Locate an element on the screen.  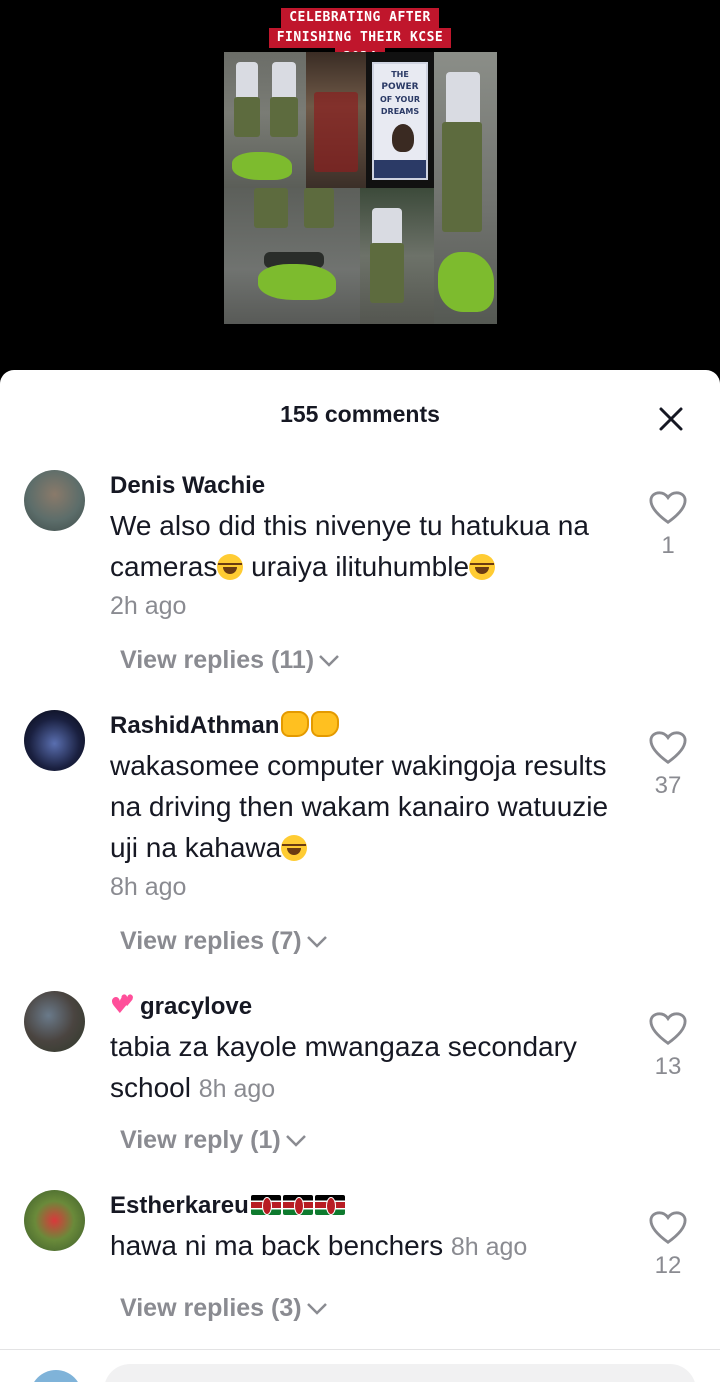
comment-author: ♥ ♥ gracylove is located at coordinates (370, 1007).